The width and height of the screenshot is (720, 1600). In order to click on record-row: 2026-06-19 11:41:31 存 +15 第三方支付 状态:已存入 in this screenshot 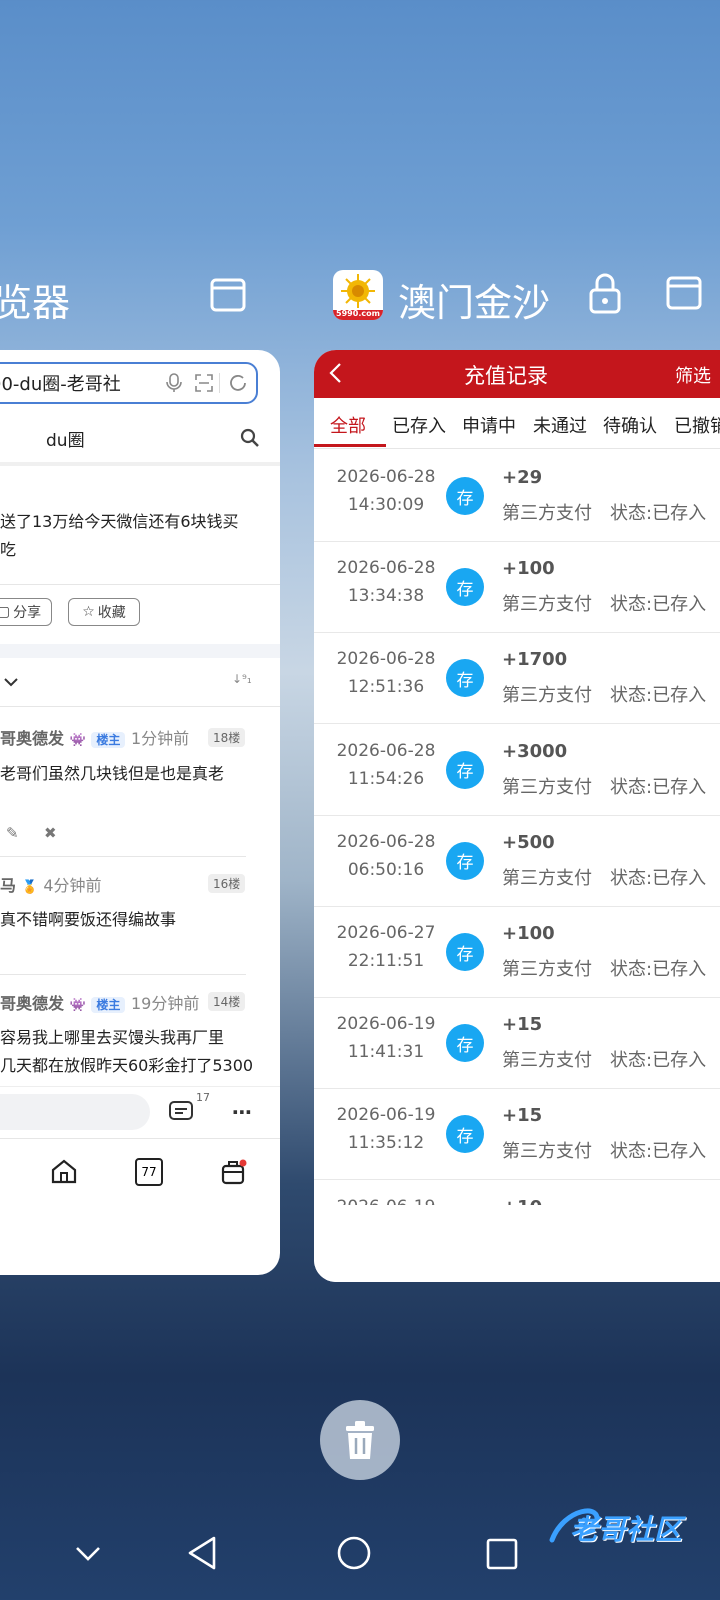, I will do `click(517, 1043)`.